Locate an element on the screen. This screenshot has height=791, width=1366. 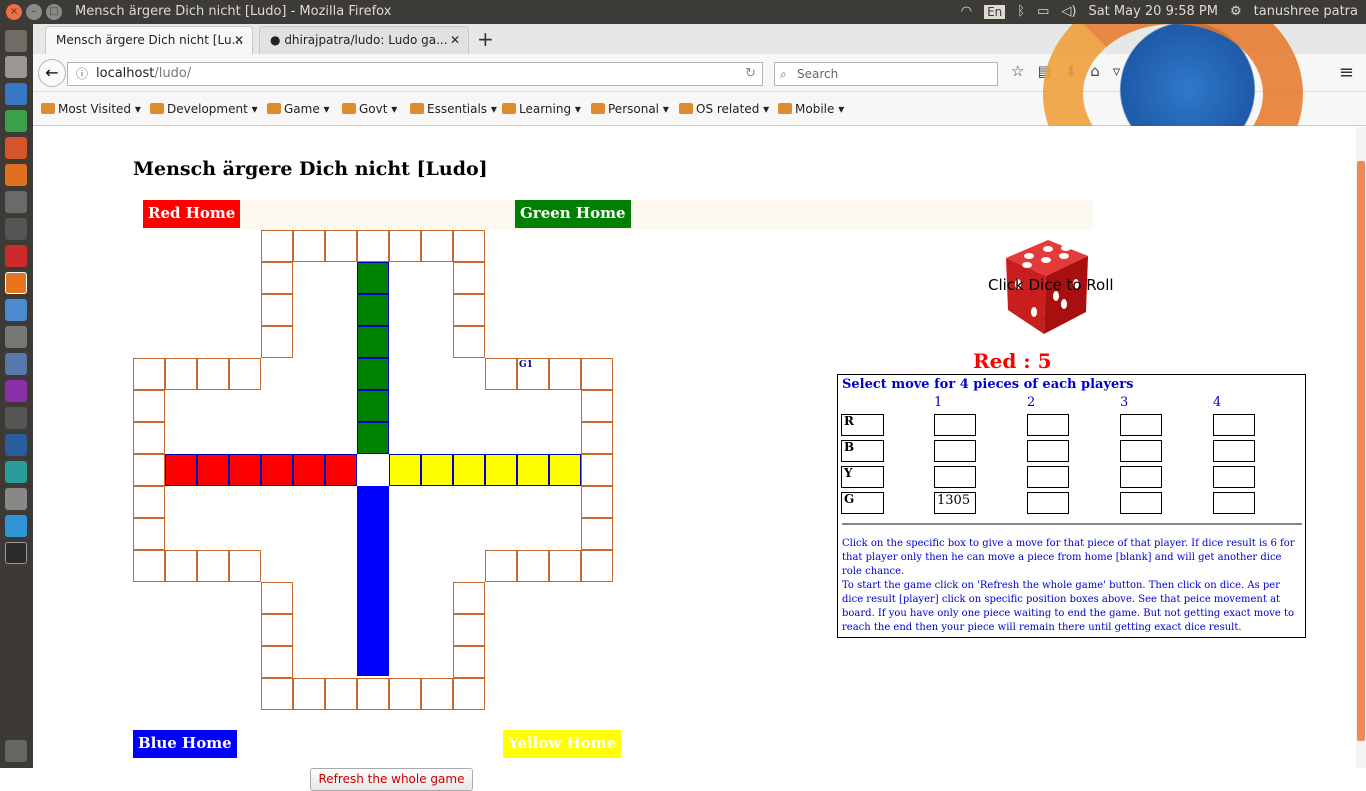
volume-icon: ◁) is located at coordinates (1068, 11).